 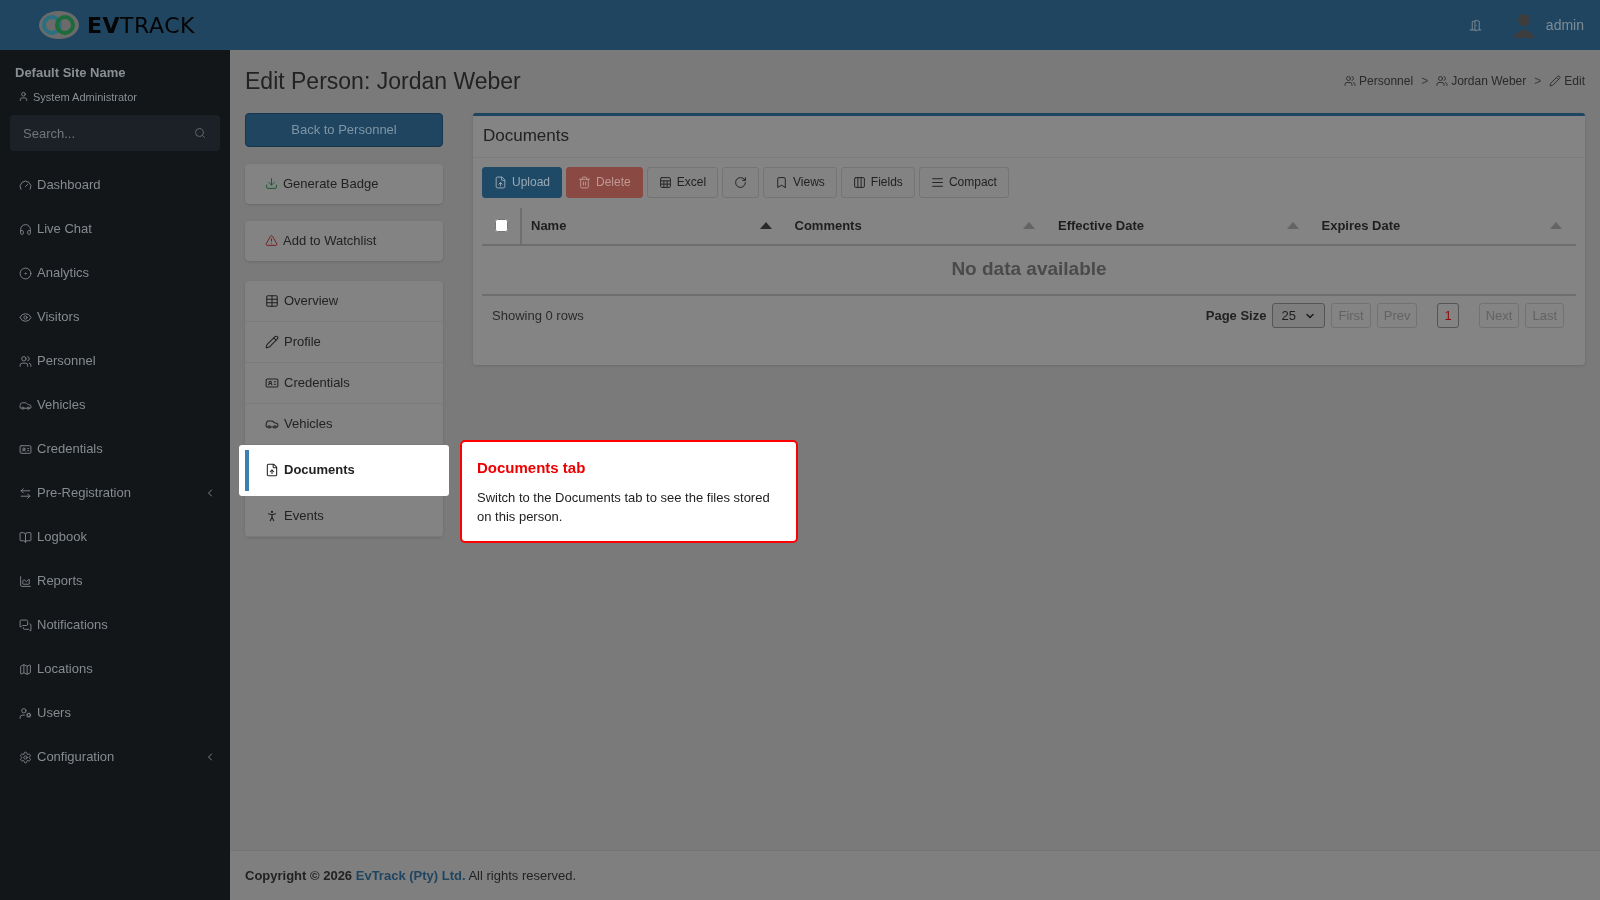 What do you see at coordinates (782, 182) in the screenshot?
I see `bookmark-icon` at bounding box center [782, 182].